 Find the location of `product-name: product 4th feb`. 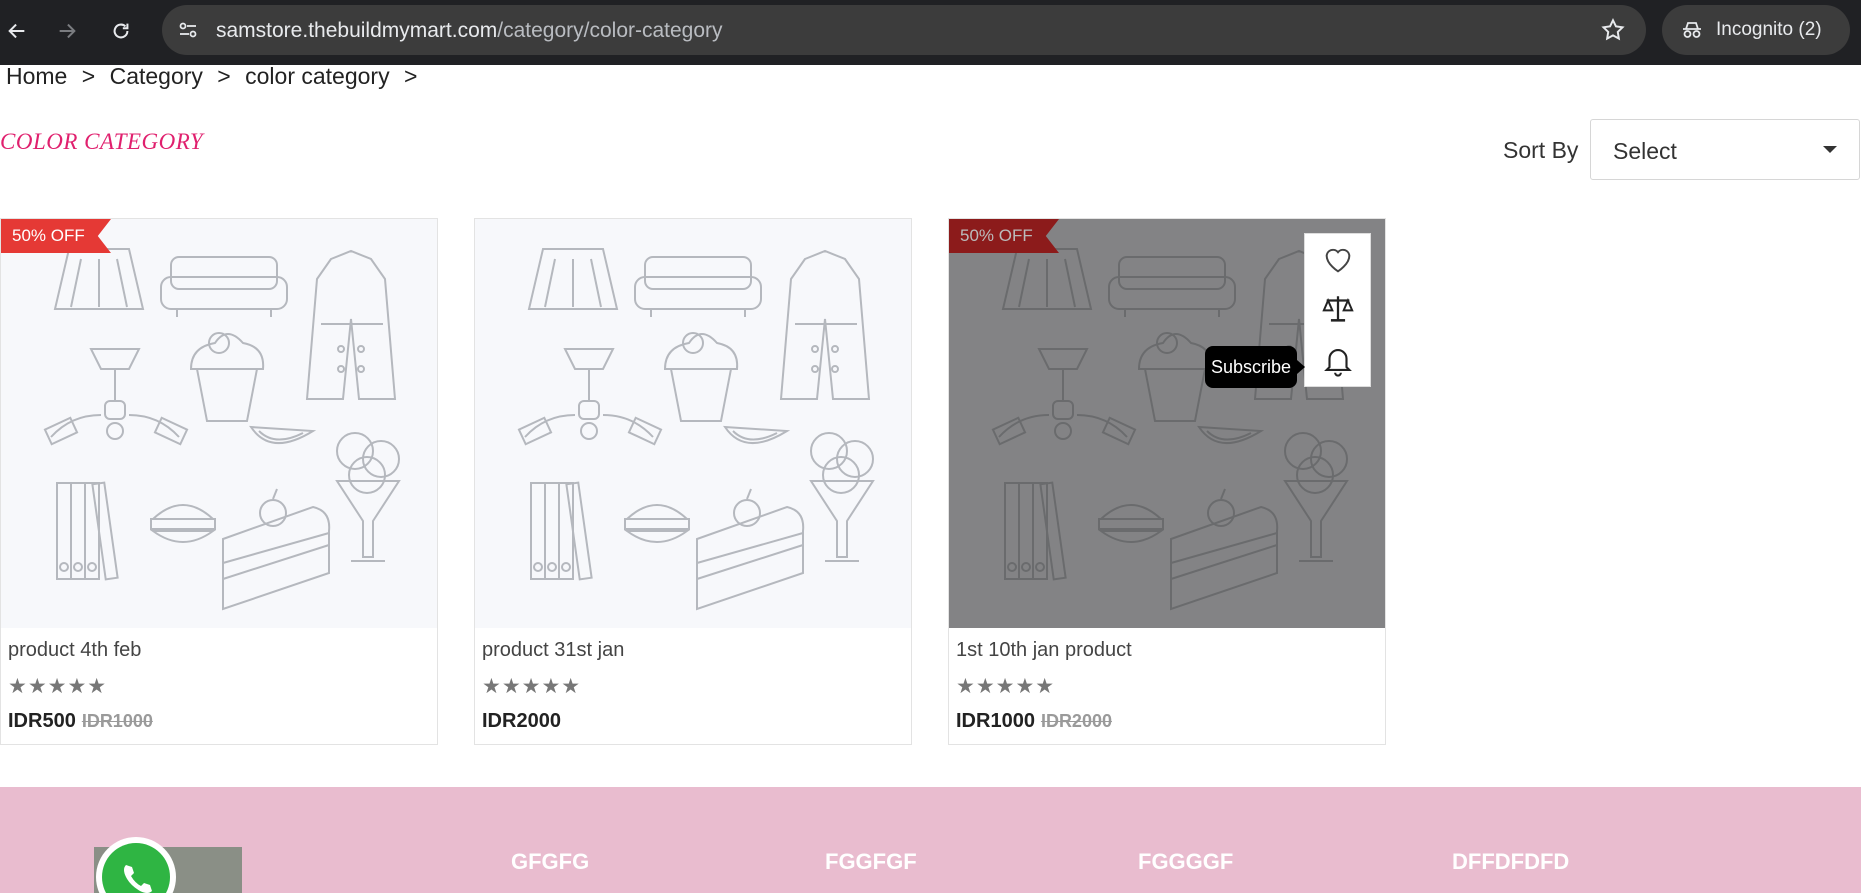

product-name: product 4th feb is located at coordinates (74, 650).